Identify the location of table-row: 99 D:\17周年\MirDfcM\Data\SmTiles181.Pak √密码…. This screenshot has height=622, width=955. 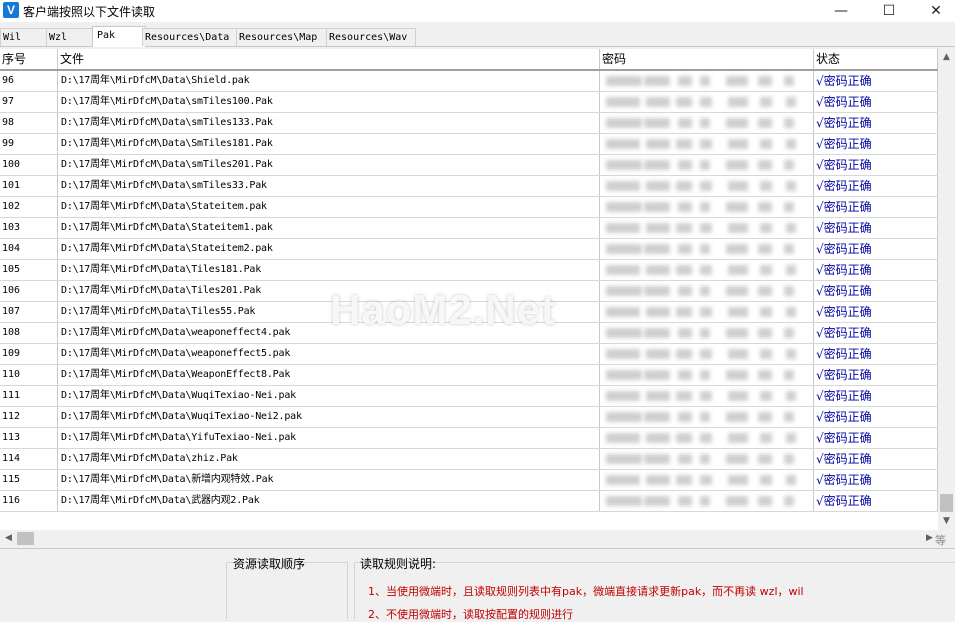
(469, 144).